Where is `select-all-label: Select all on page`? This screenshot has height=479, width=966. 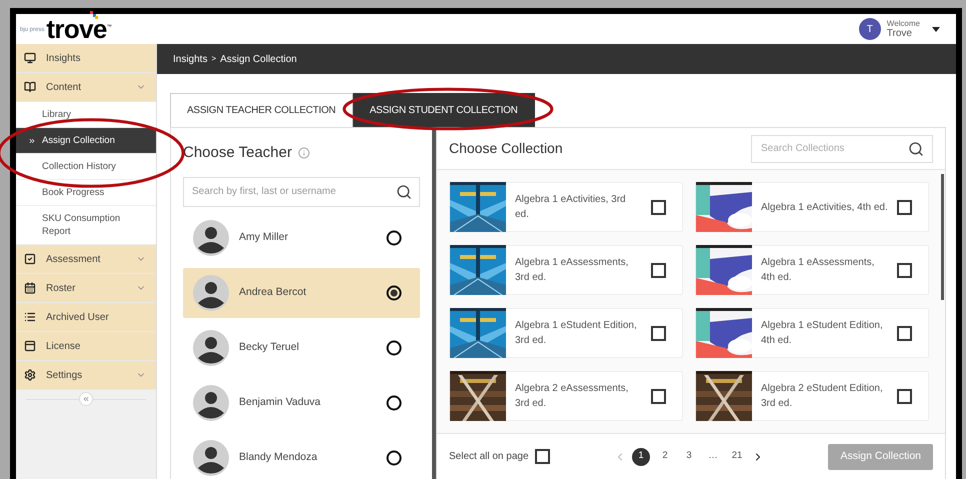
select-all-label: Select all on page is located at coordinates (489, 457).